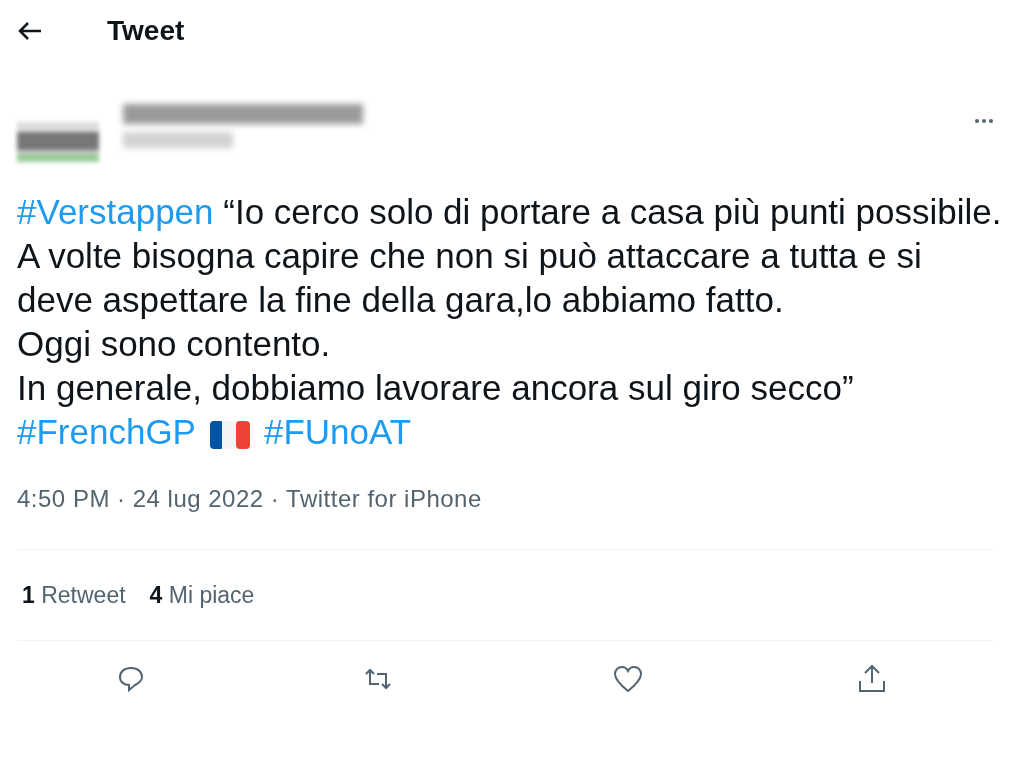 The width and height of the screenshot is (1022, 783). What do you see at coordinates (984, 121) in the screenshot?
I see `more-icon` at bounding box center [984, 121].